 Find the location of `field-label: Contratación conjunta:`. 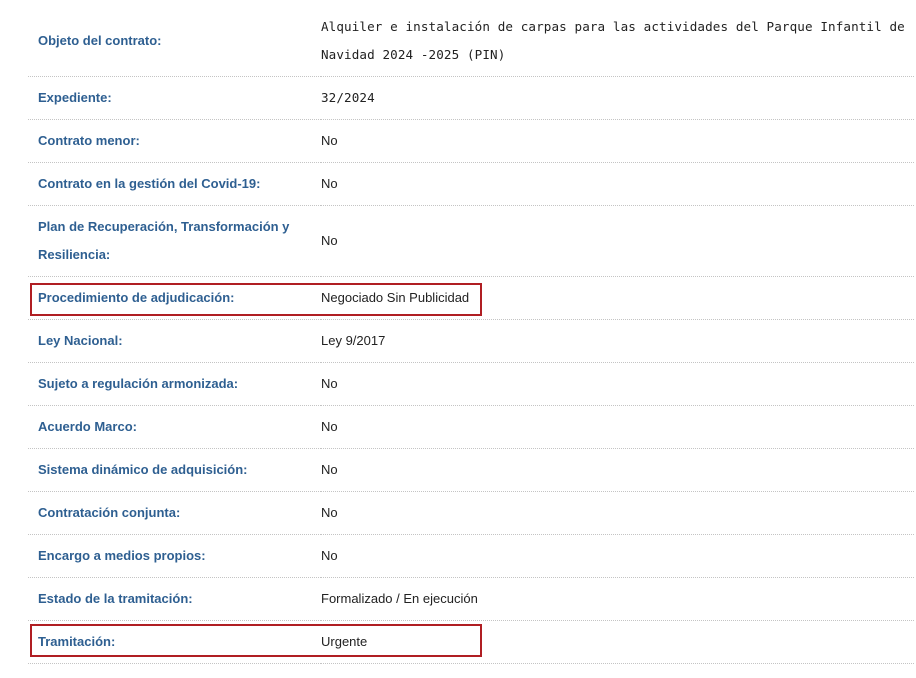

field-label: Contratación conjunta: is located at coordinates (174, 513).